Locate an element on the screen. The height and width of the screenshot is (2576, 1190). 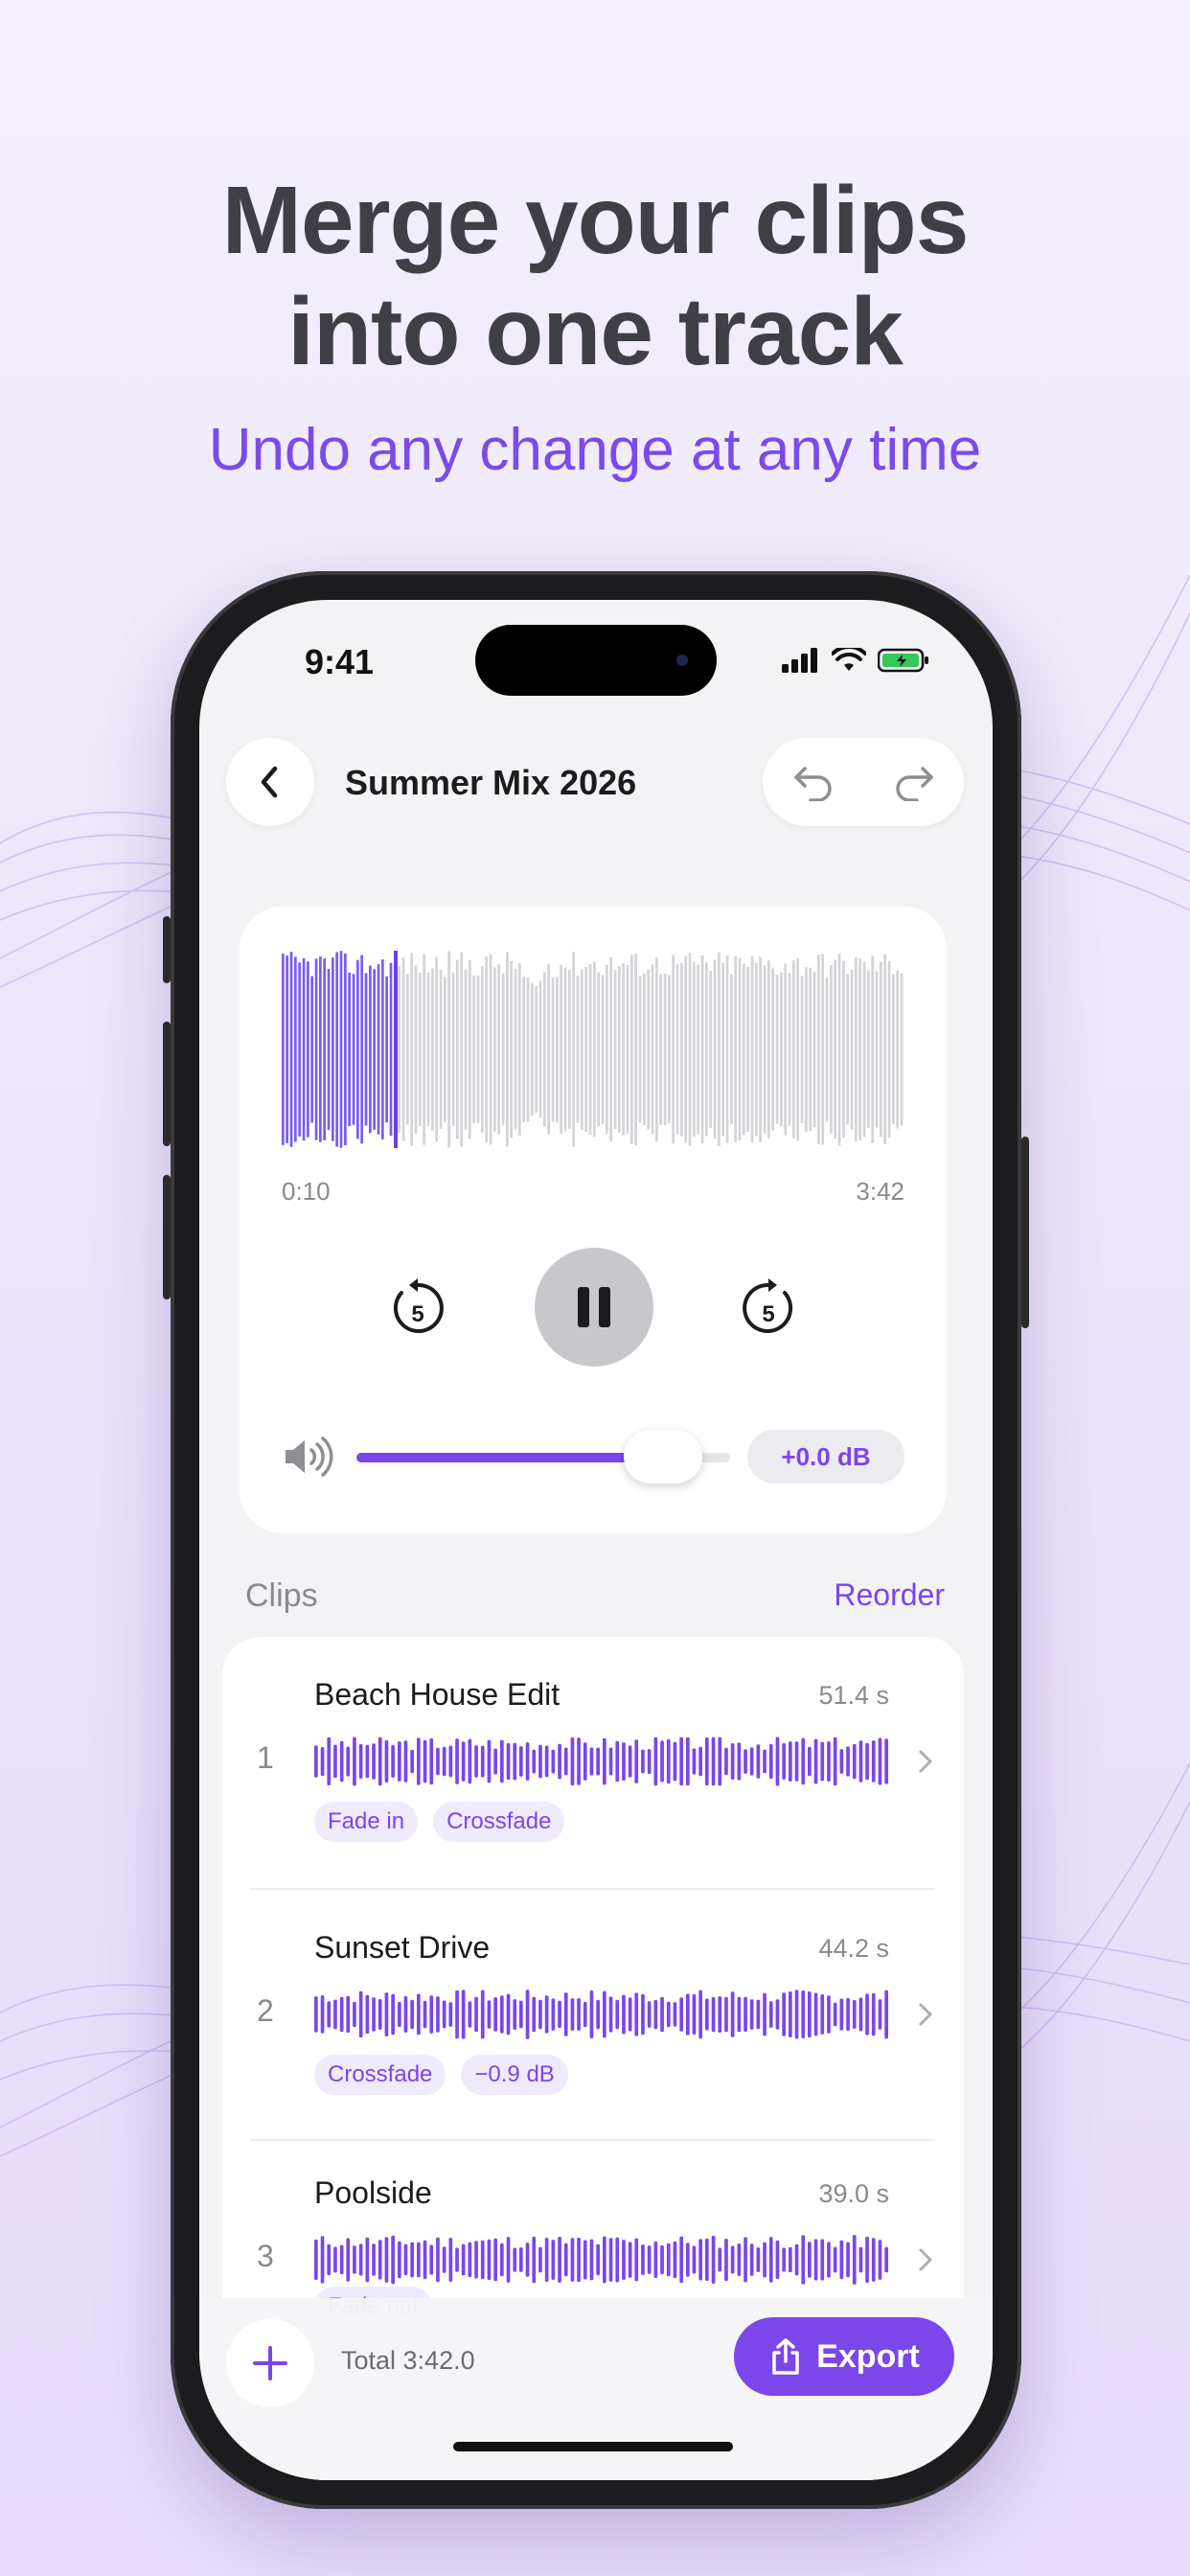
playhead is located at coordinates (396, 1049).